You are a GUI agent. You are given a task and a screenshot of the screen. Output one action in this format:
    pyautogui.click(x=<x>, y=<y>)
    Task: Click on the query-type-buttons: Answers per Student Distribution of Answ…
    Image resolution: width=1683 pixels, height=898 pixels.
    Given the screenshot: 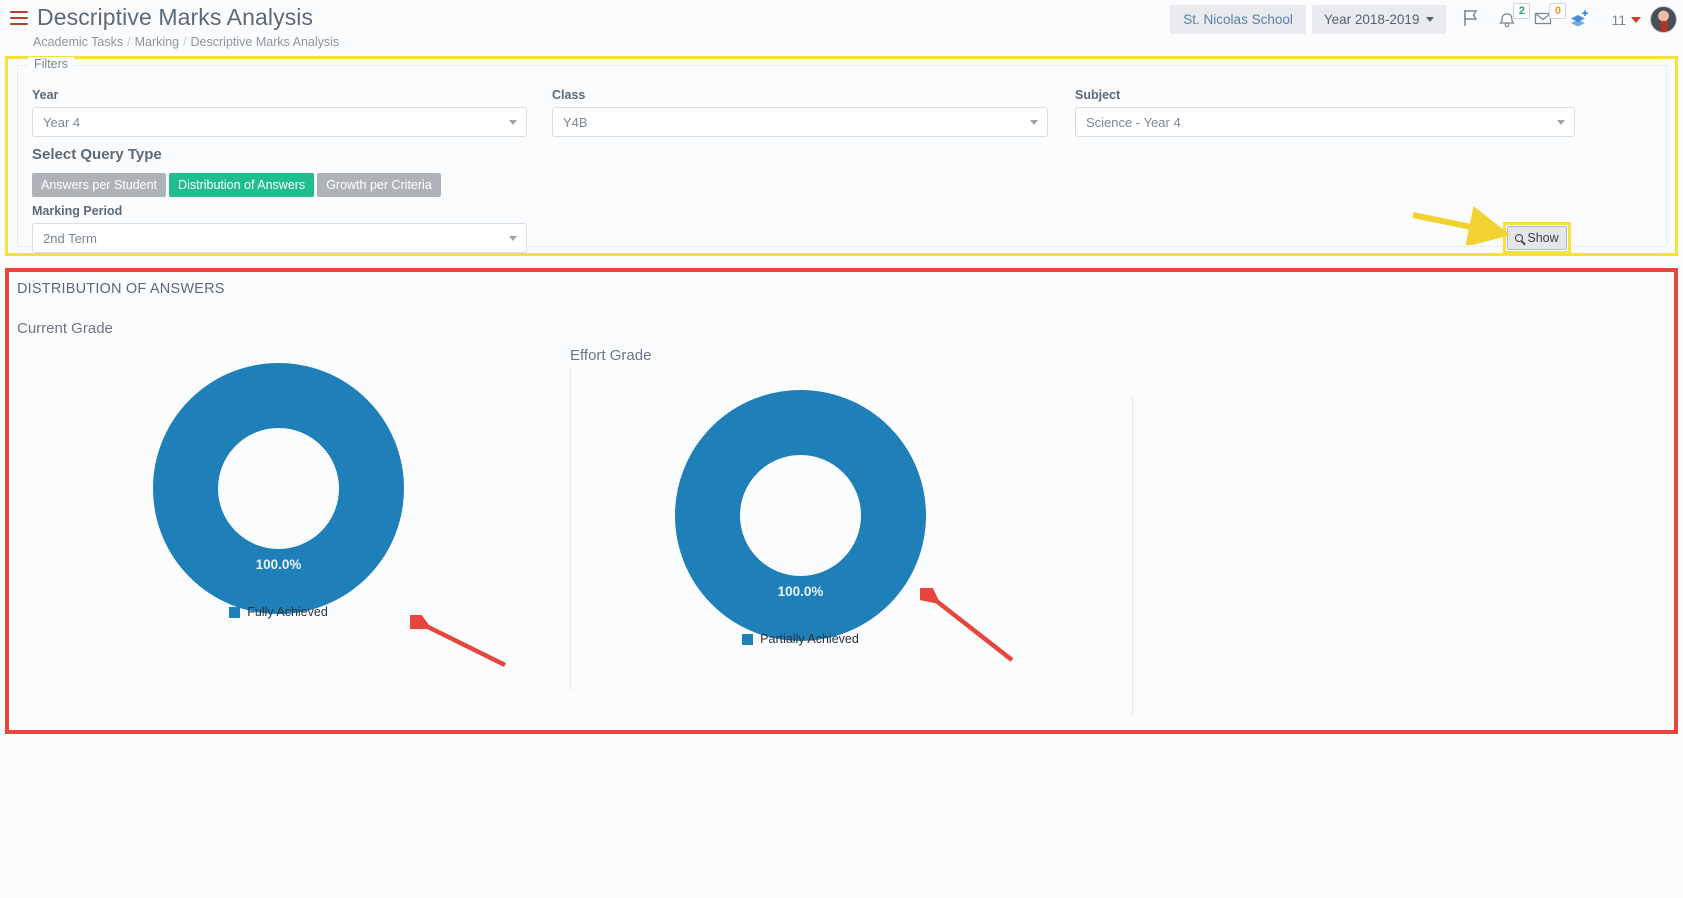 What is the action you would take?
    pyautogui.click(x=236, y=185)
    